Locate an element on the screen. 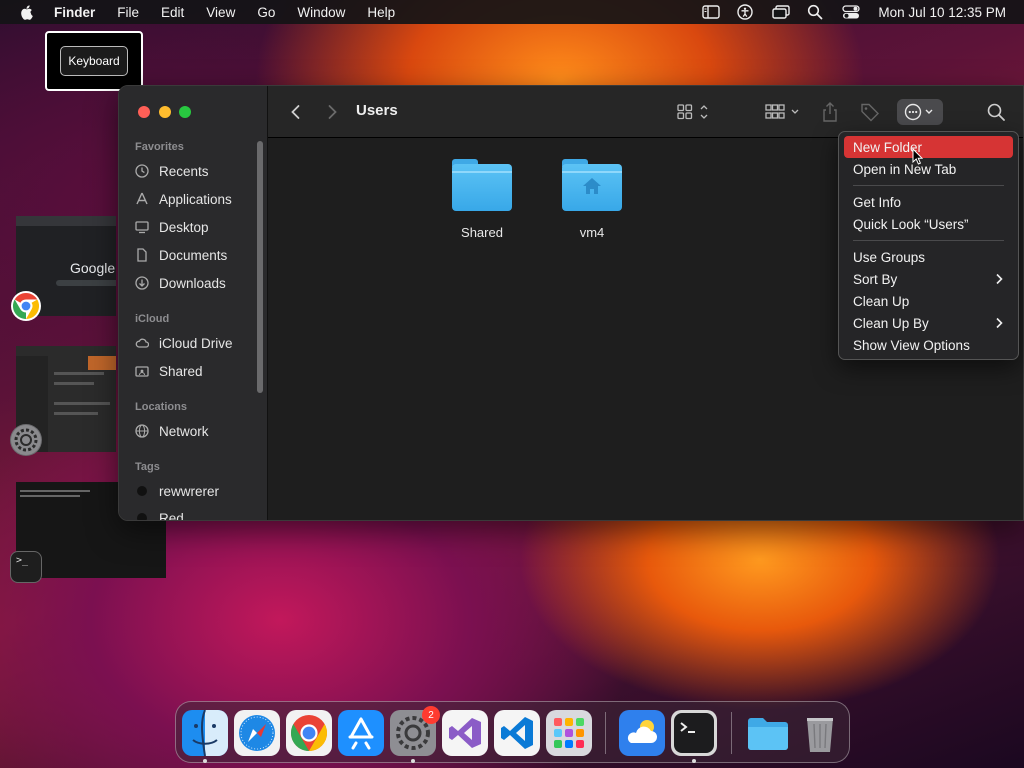 This screenshot has width=1024, height=768. menu-edit: Edit is located at coordinates (172, 12).